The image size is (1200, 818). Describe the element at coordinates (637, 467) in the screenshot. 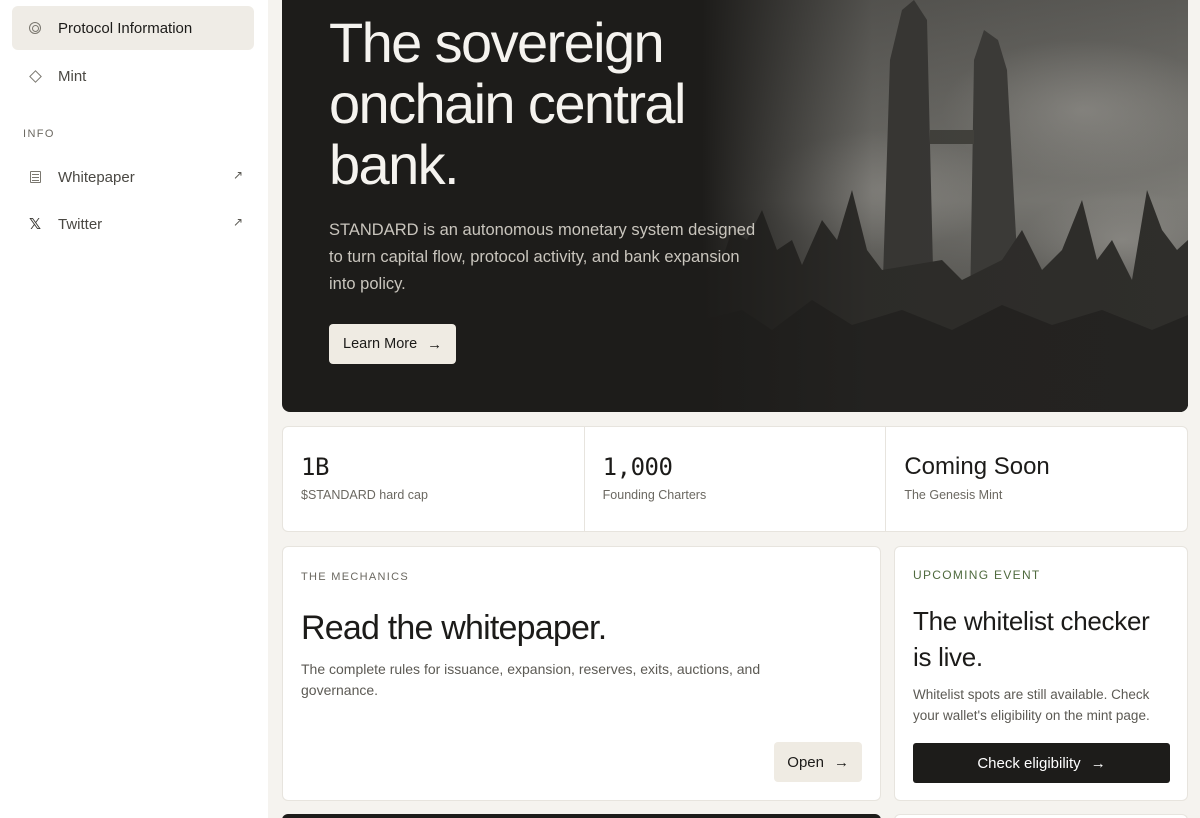

I see `stat-value: 1,000` at that location.